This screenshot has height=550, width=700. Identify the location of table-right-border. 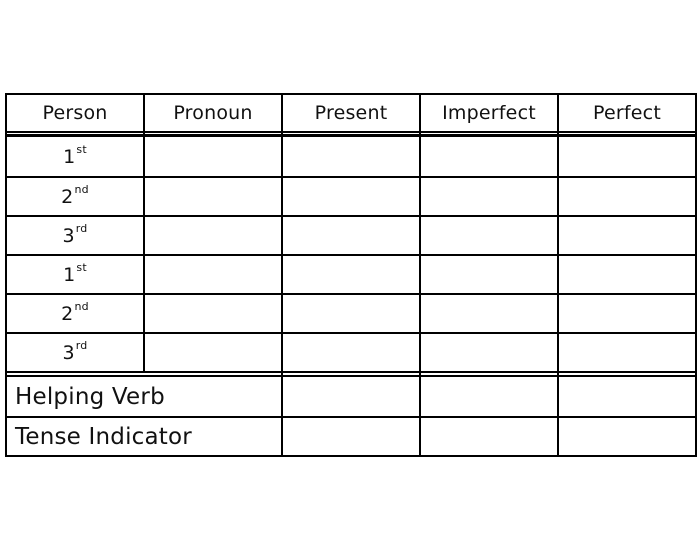
(696, 275).